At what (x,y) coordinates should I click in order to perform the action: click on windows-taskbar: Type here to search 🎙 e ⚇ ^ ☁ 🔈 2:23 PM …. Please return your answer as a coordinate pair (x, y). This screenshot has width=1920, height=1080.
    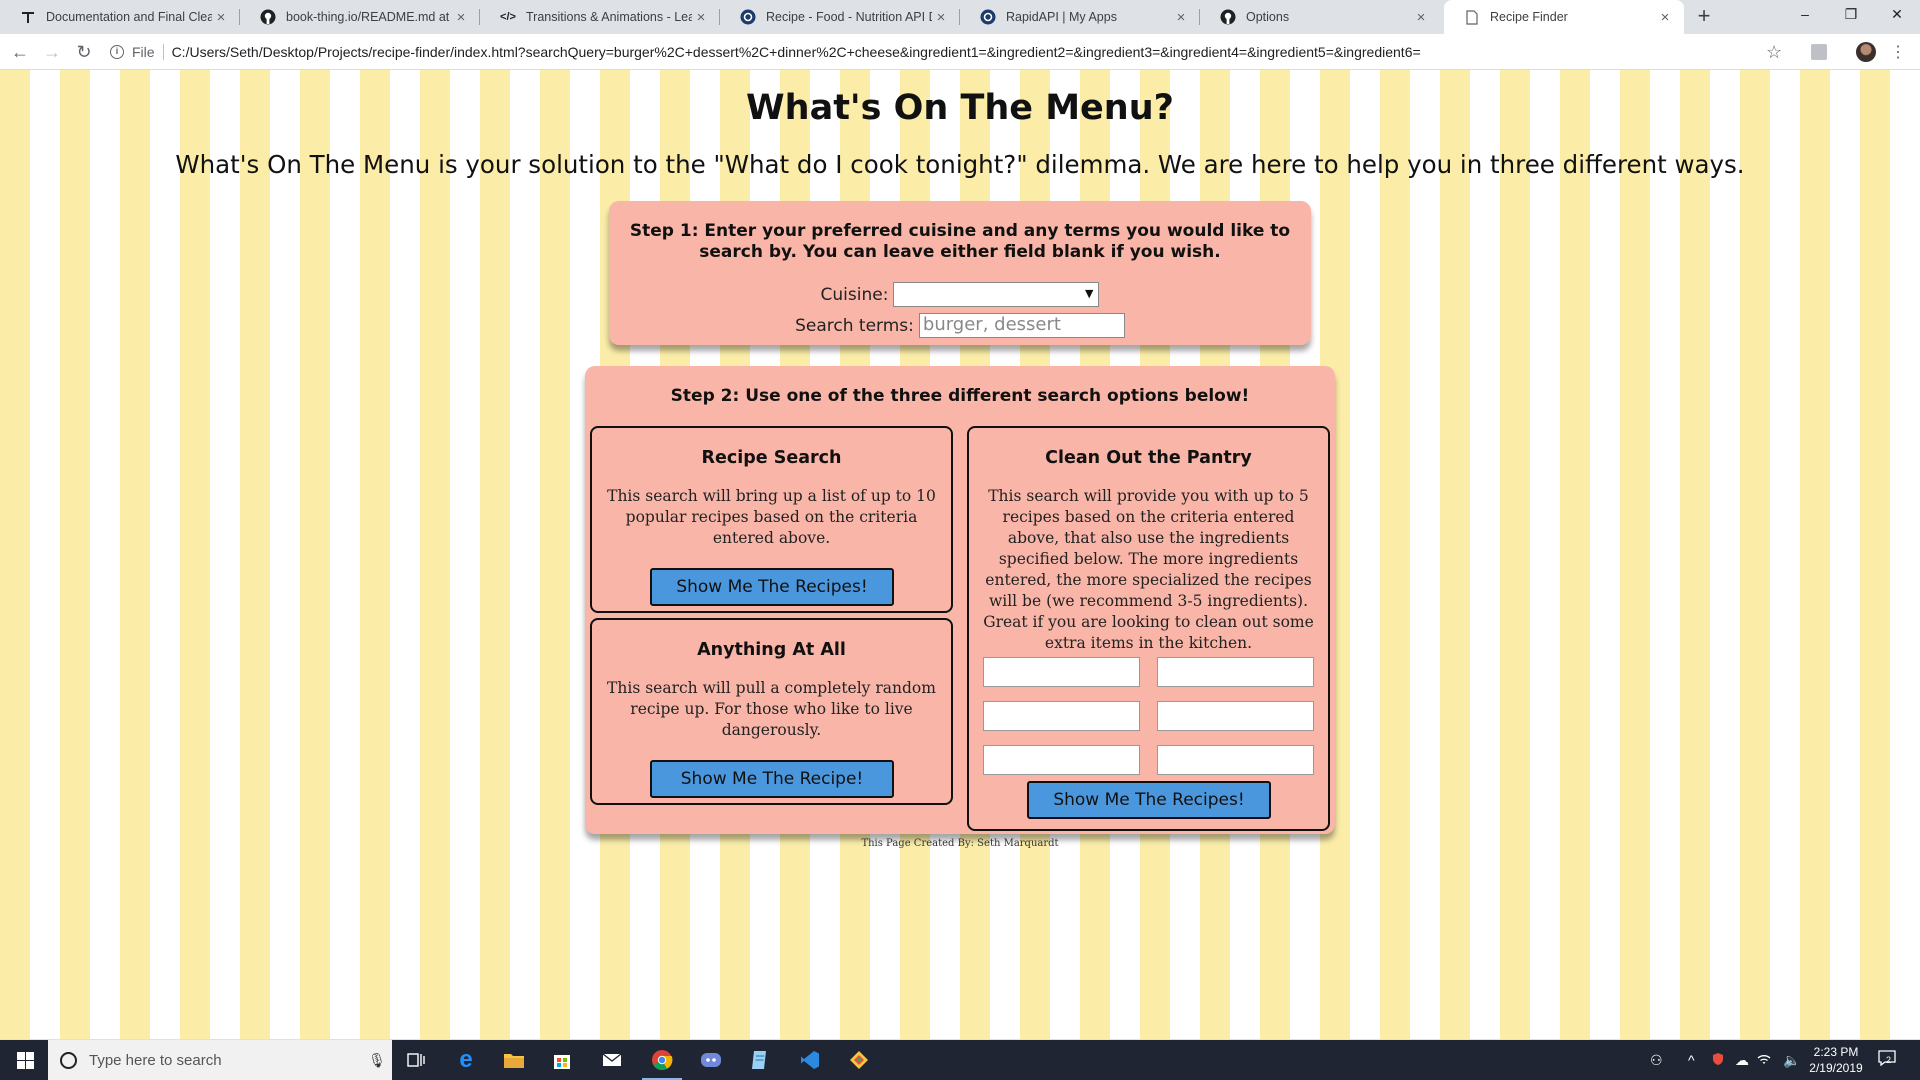
    Looking at the image, I should click on (960, 1060).